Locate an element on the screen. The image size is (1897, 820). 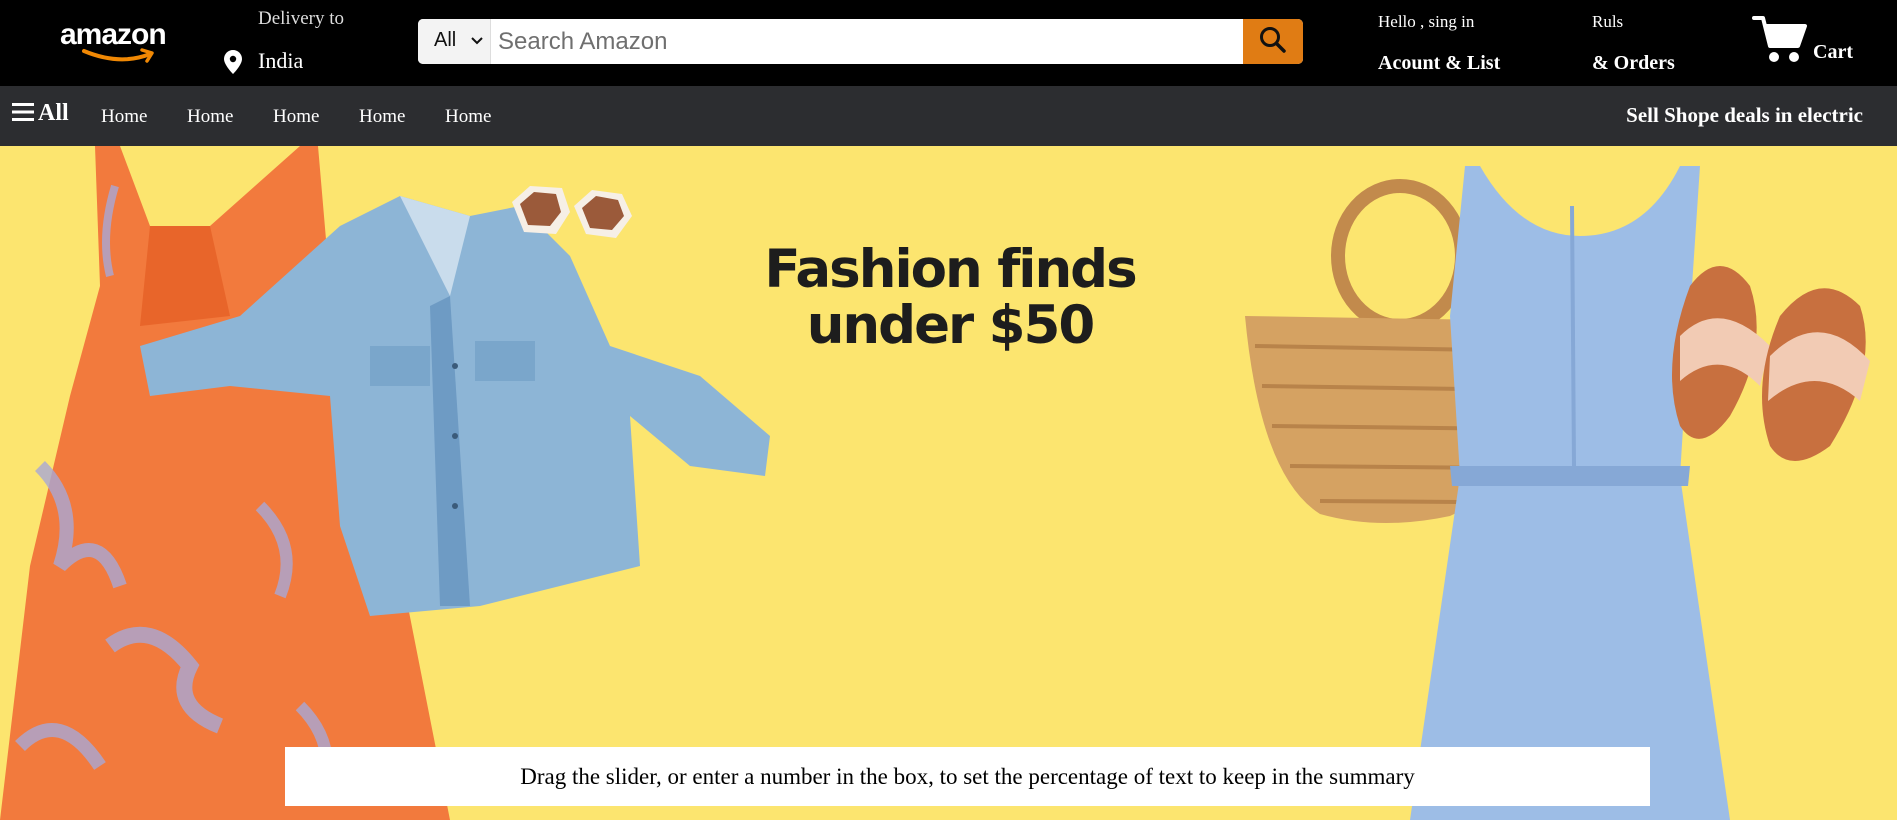
account-greeting: Hello , sing in is located at coordinates (1426, 21).